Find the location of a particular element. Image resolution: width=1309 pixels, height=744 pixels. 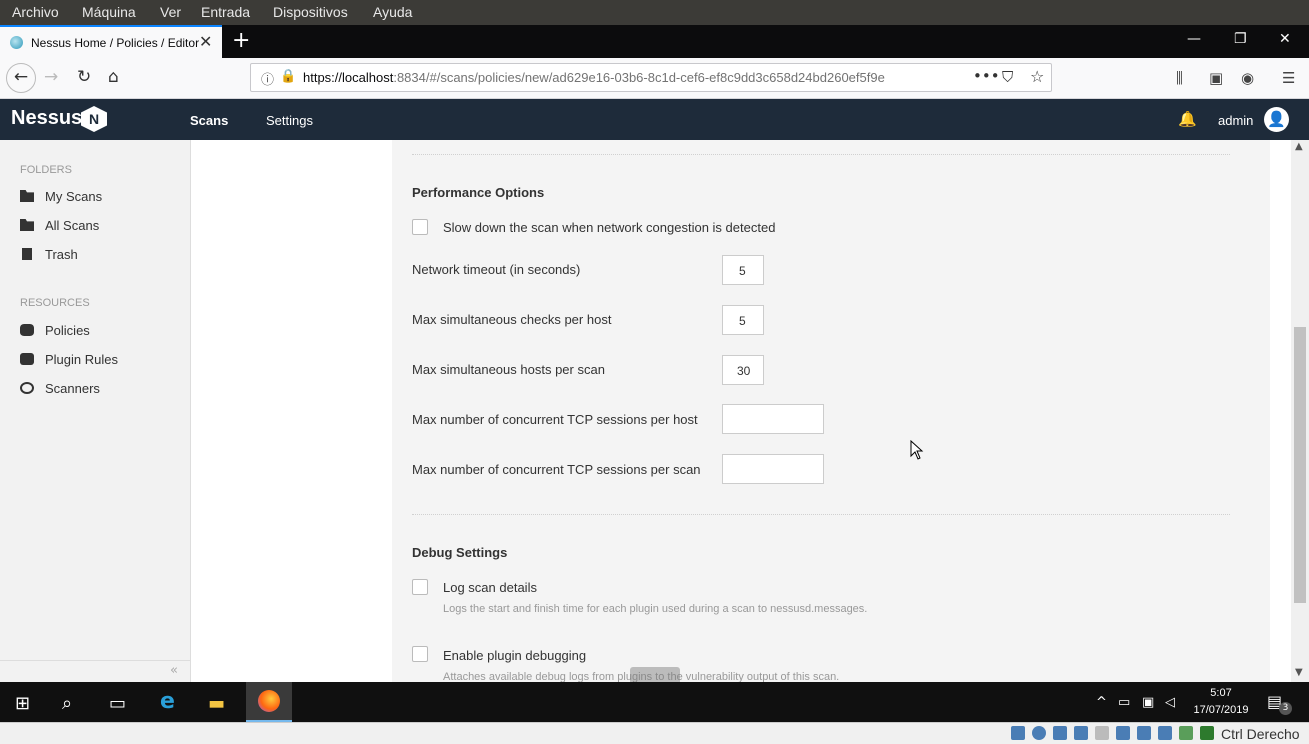

windows-start-icon: ⊞ is located at coordinates (22, 703).